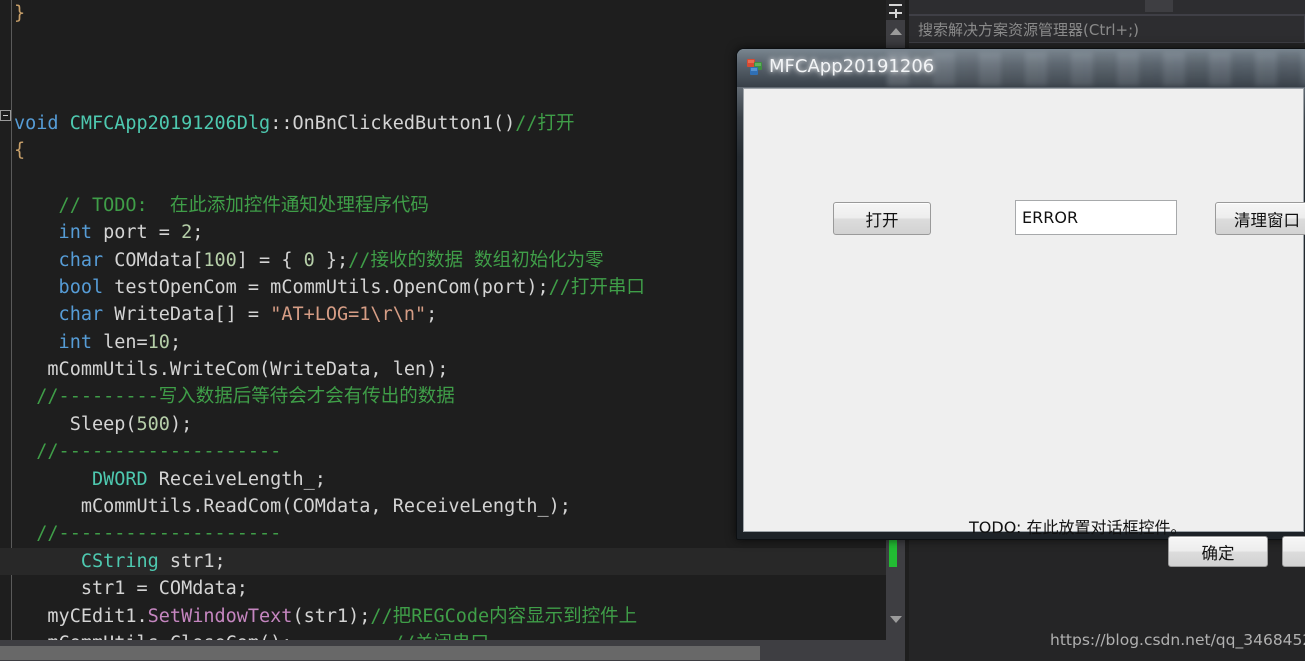  I want to click on code-token: (str1);, so click(331, 616).